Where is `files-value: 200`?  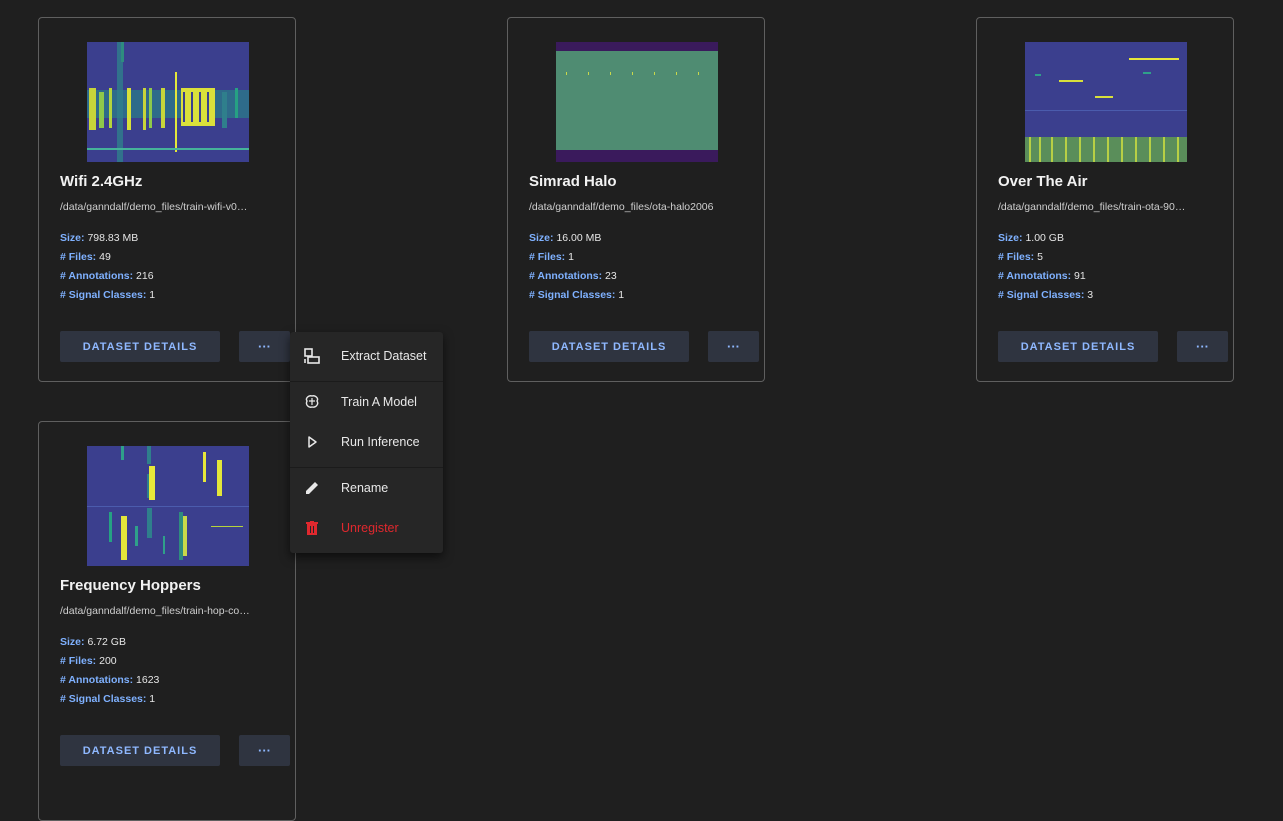
files-value: 200 is located at coordinates (108, 661).